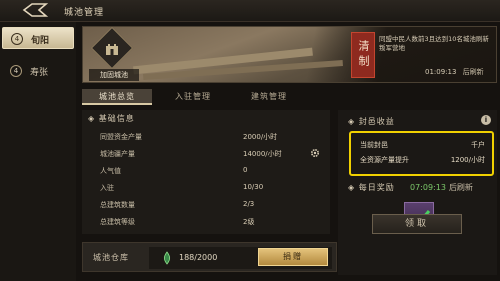 The width and height of the screenshot is (500, 281). I want to click on fief-value: 千户, so click(478, 145).